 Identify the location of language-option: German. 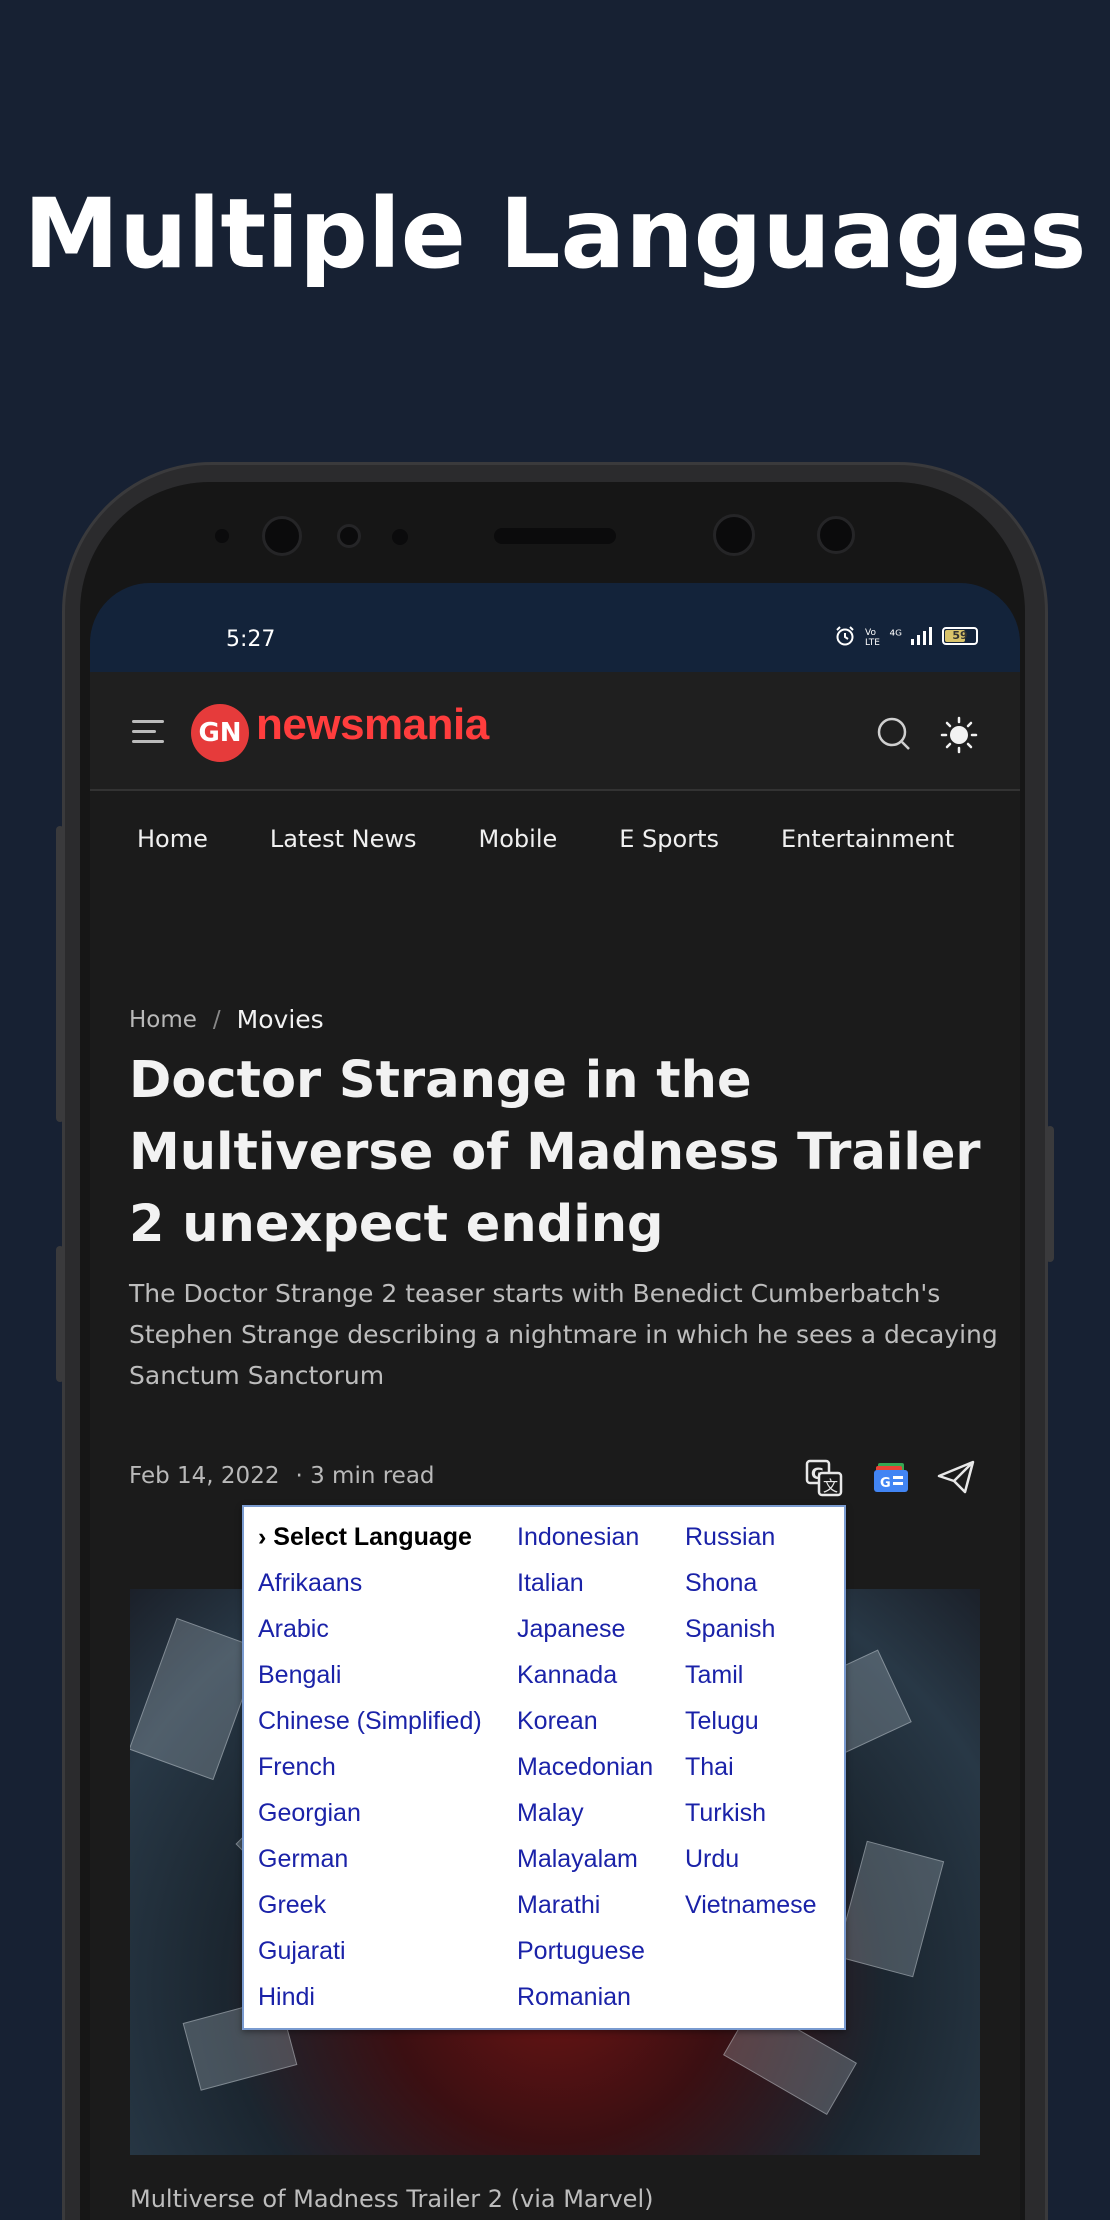
(370, 1864).